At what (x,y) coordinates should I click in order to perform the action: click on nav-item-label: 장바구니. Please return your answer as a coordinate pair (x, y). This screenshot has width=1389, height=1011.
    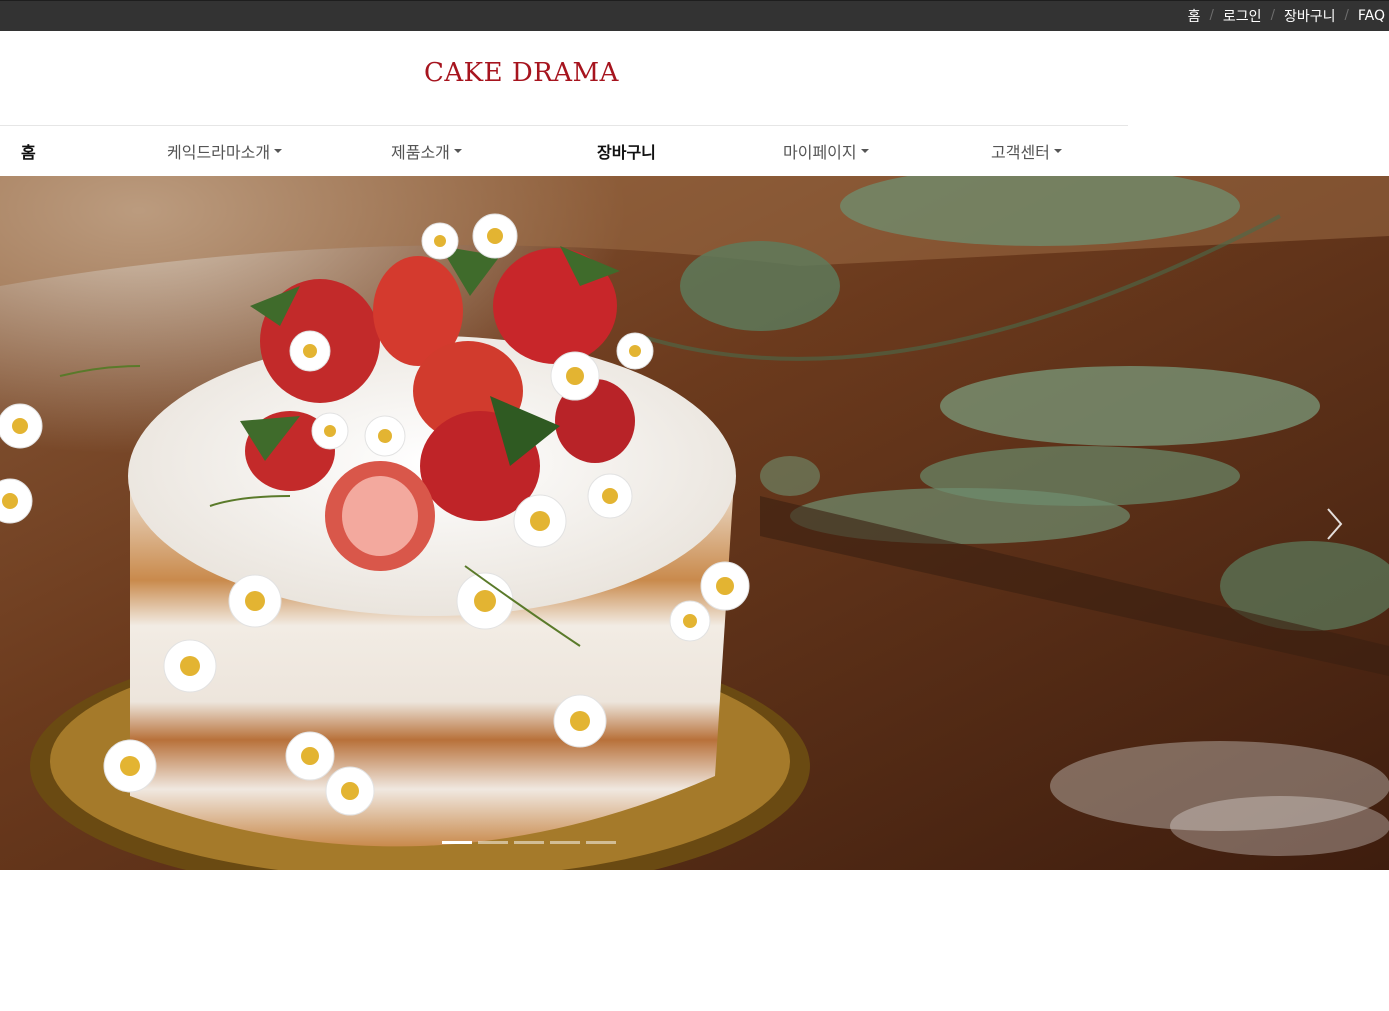
    Looking at the image, I should click on (626, 152).